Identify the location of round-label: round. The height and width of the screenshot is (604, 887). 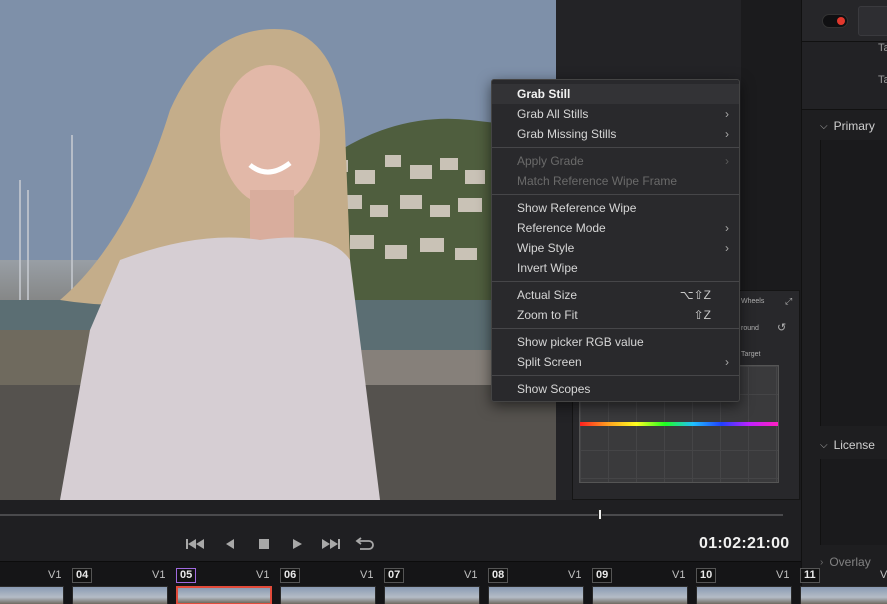
(750, 328).